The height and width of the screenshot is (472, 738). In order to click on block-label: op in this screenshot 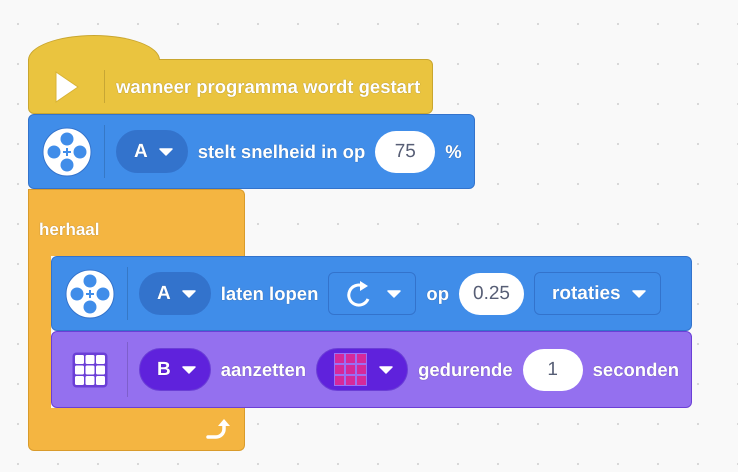, I will do `click(437, 293)`.